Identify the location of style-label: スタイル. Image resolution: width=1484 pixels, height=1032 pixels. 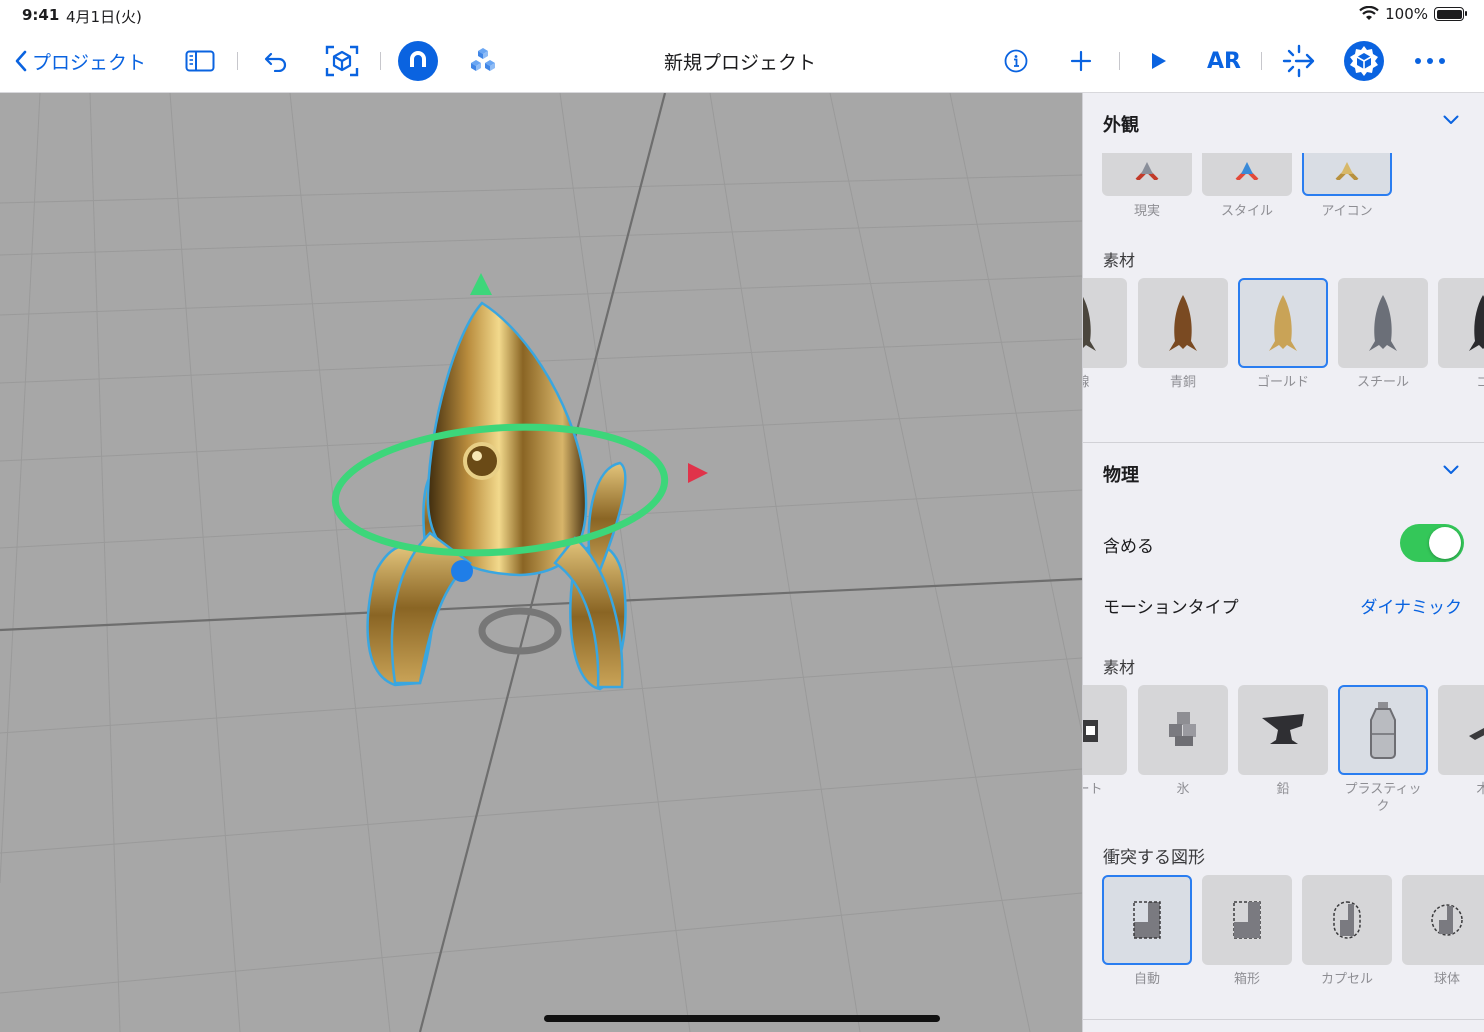
(1246, 211).